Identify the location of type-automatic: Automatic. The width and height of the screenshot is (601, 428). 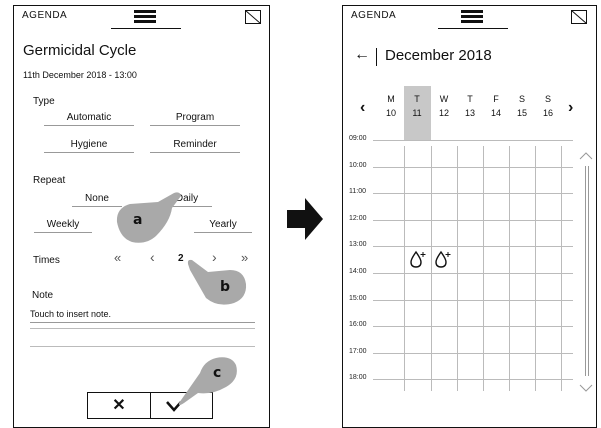
(89, 119).